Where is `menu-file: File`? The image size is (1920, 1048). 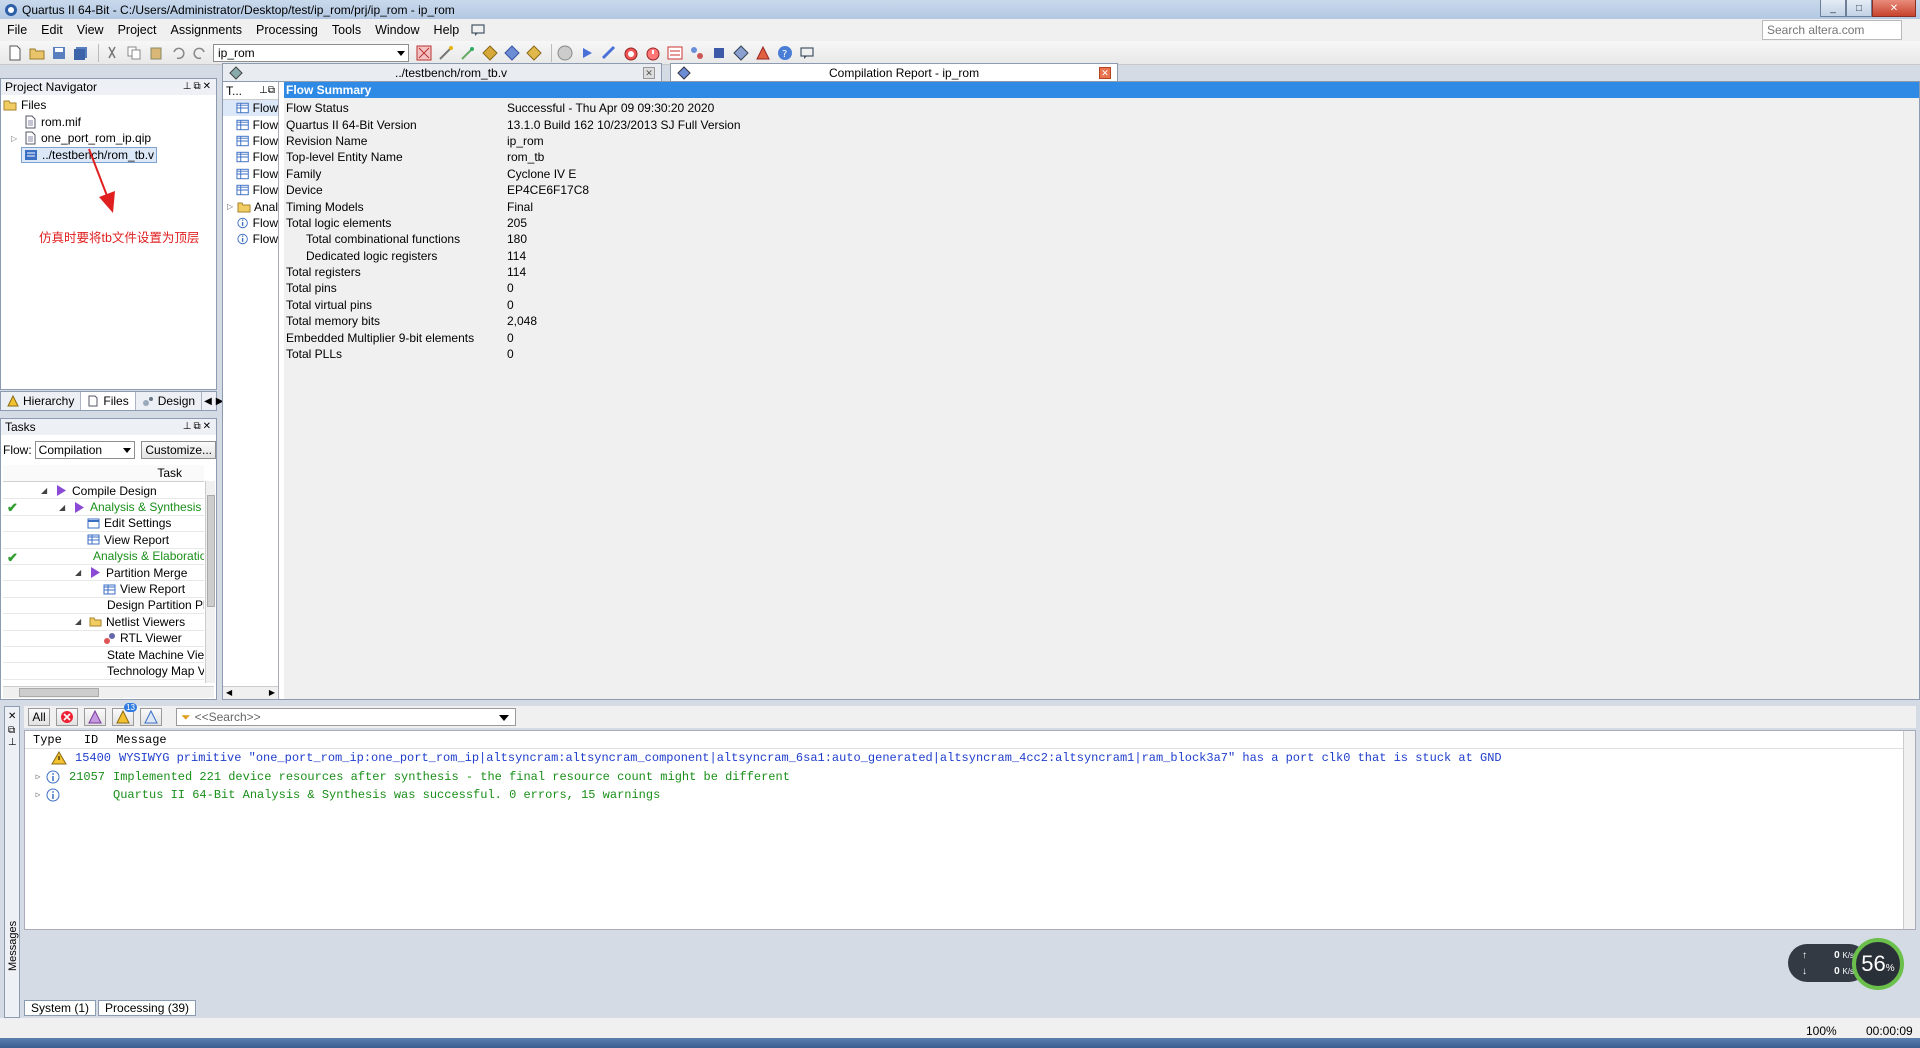 menu-file: File is located at coordinates (17, 30).